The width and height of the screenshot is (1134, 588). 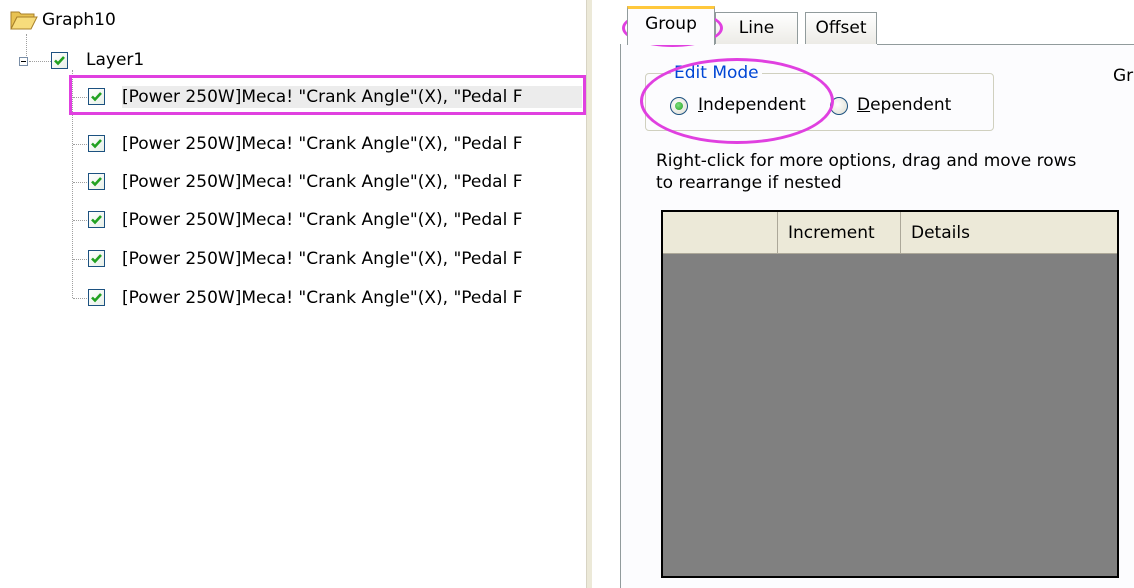 I want to click on tab-line: Line, so click(x=756, y=28).